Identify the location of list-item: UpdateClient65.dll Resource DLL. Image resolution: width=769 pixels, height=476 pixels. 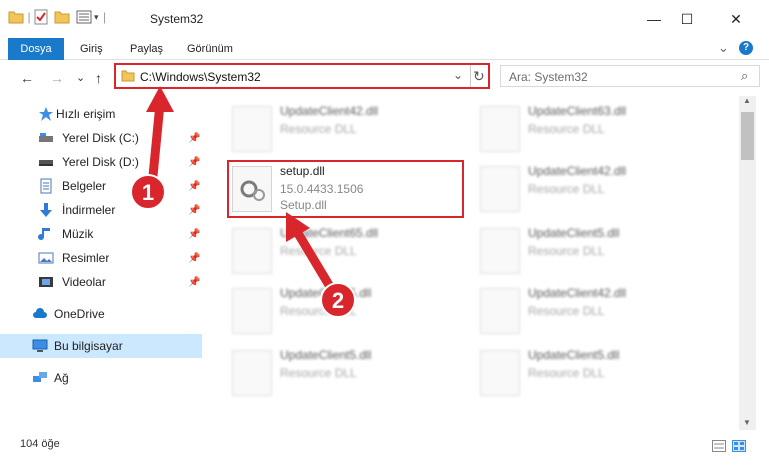
(343, 249).